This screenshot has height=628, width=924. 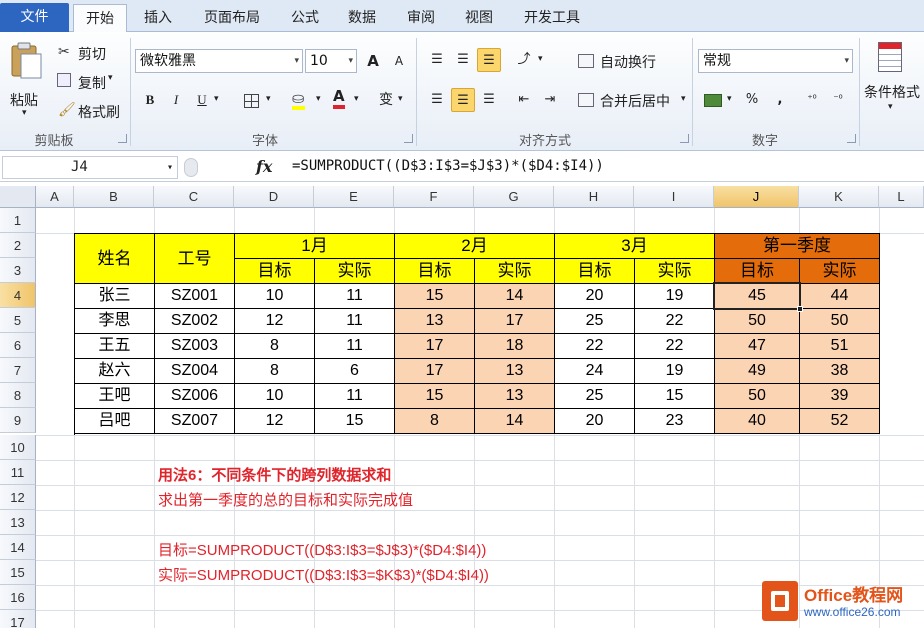 I want to click on cut-button: 剪切, so click(x=92, y=54).